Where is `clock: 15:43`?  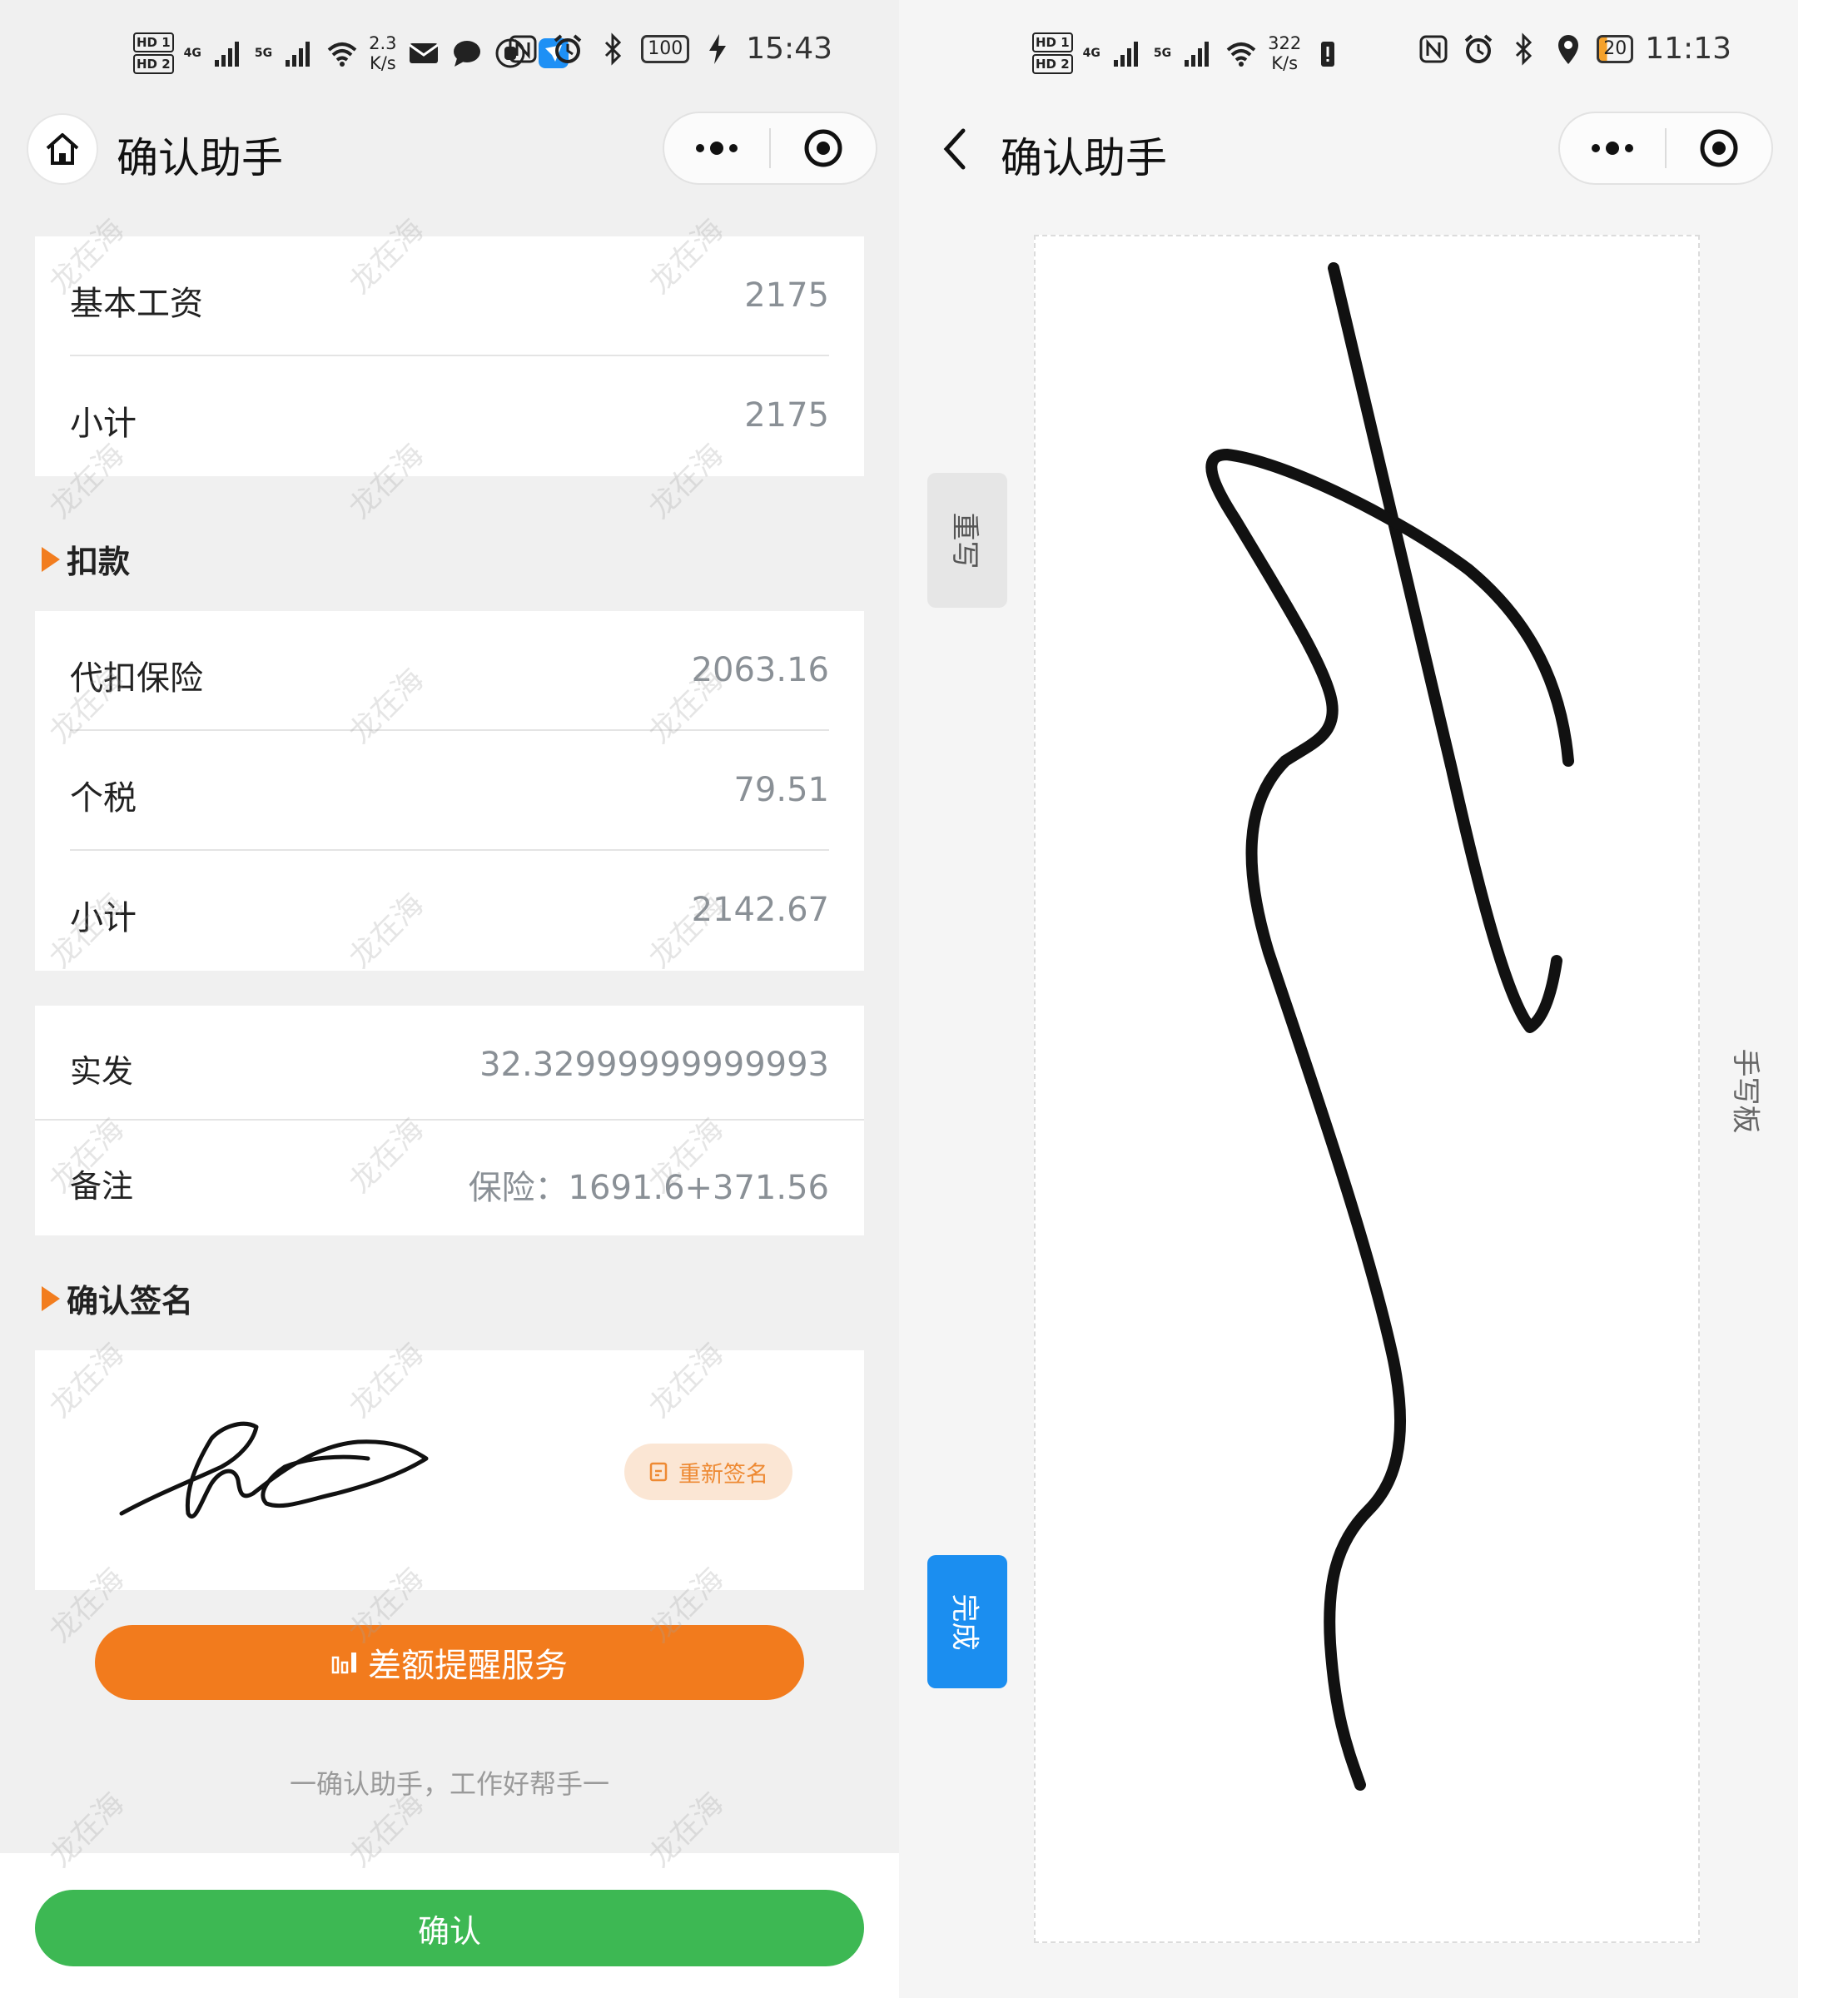 clock: 15:43 is located at coordinates (789, 49).